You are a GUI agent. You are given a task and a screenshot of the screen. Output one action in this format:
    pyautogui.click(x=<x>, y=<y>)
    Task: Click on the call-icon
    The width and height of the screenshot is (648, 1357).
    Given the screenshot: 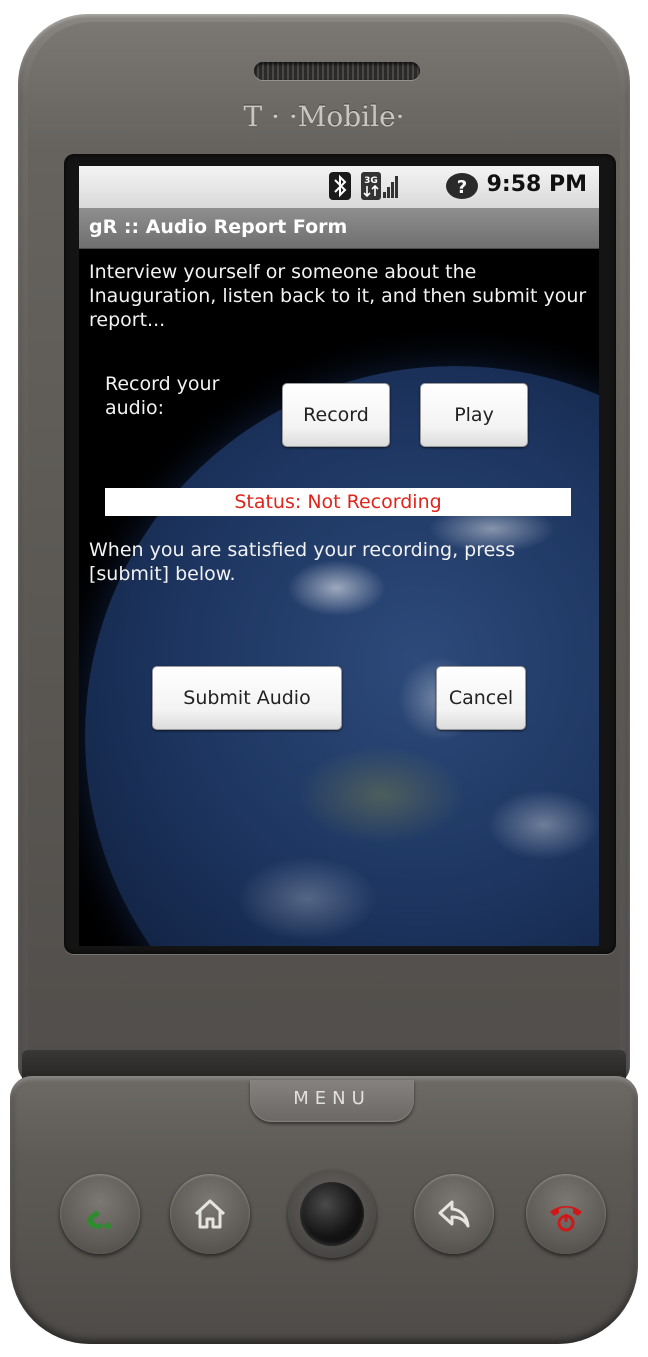 What is the action you would take?
    pyautogui.click(x=99, y=1220)
    